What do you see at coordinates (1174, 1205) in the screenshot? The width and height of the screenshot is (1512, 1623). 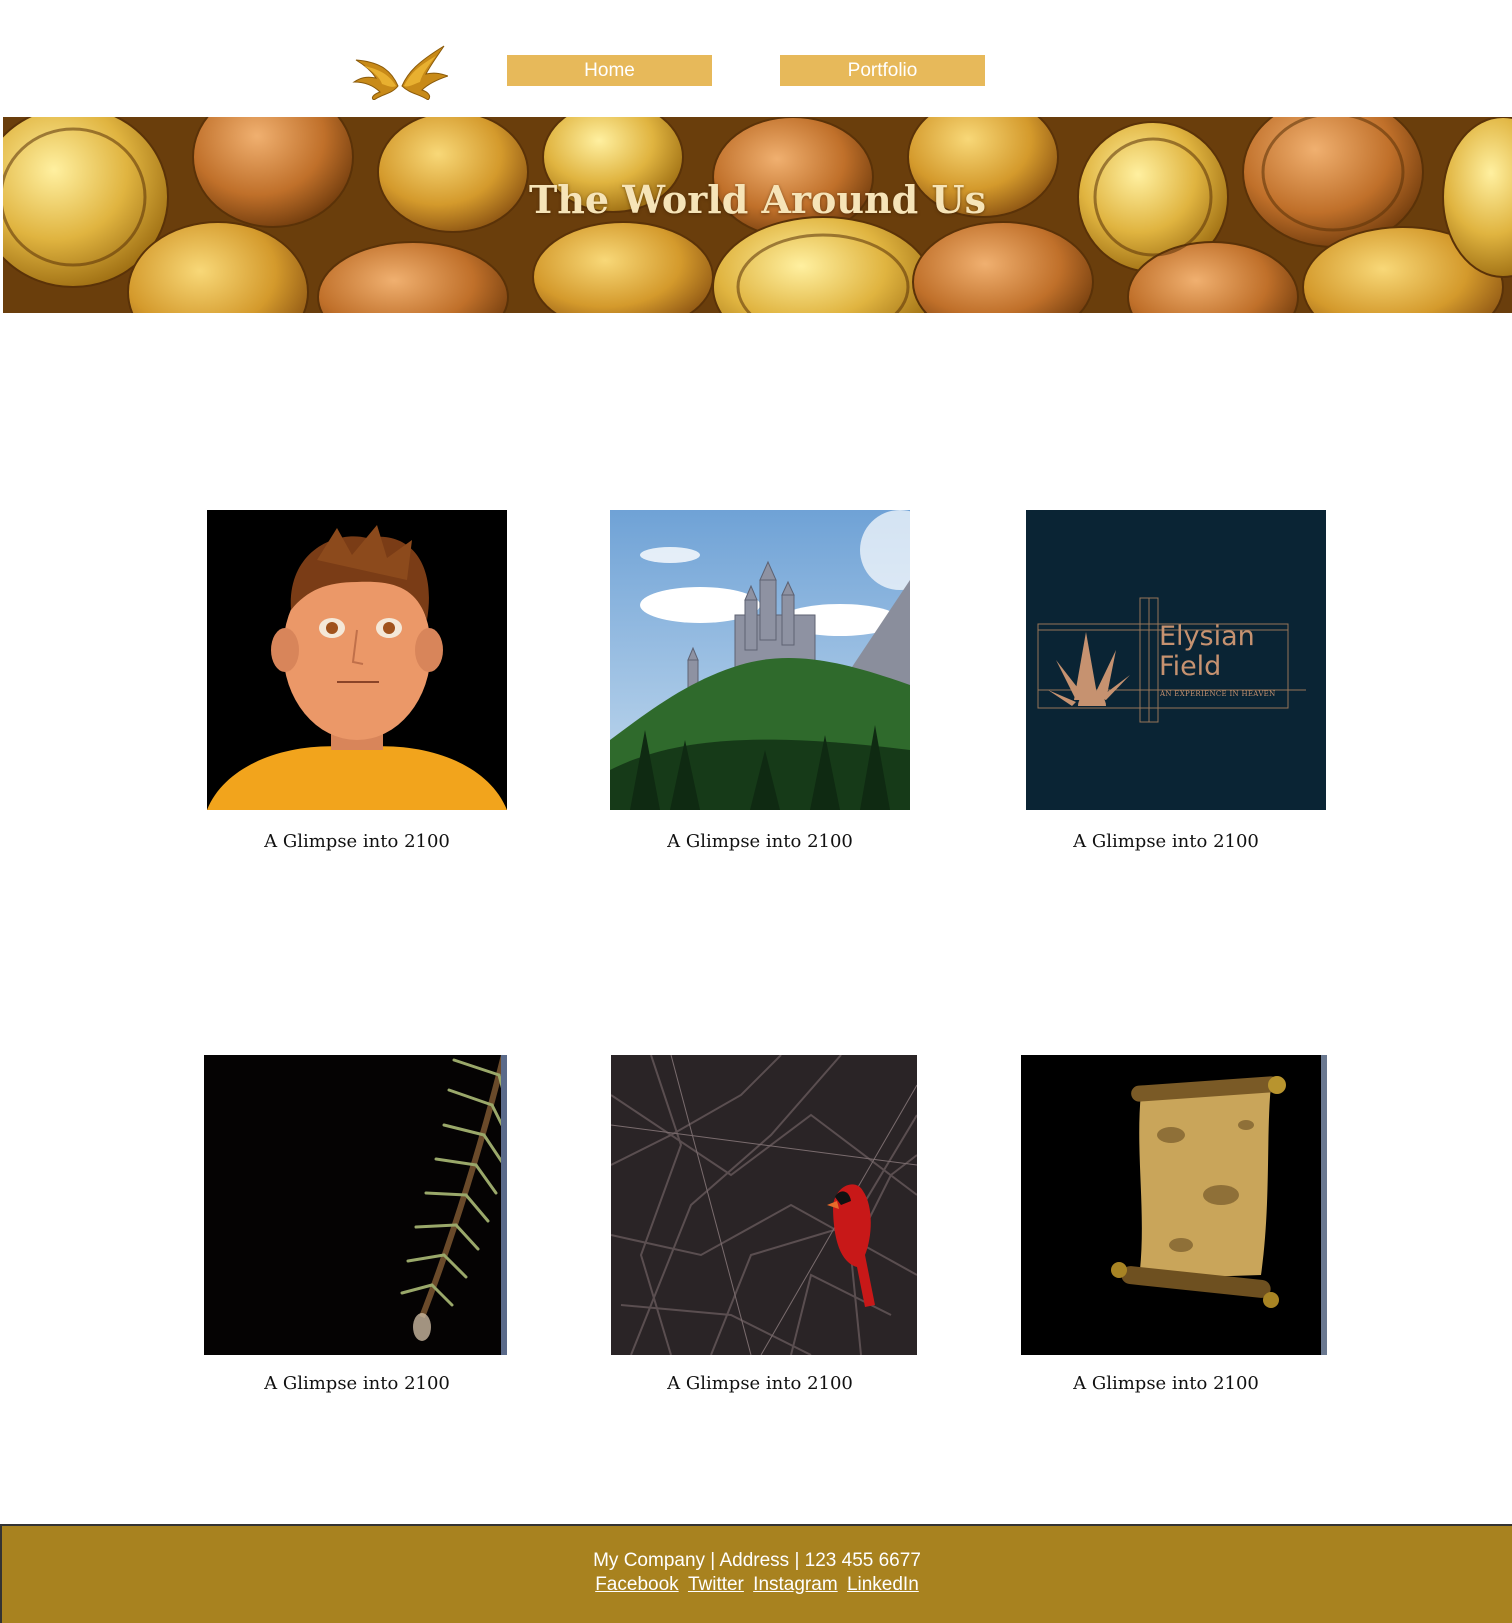 I see `scroll-image` at bounding box center [1174, 1205].